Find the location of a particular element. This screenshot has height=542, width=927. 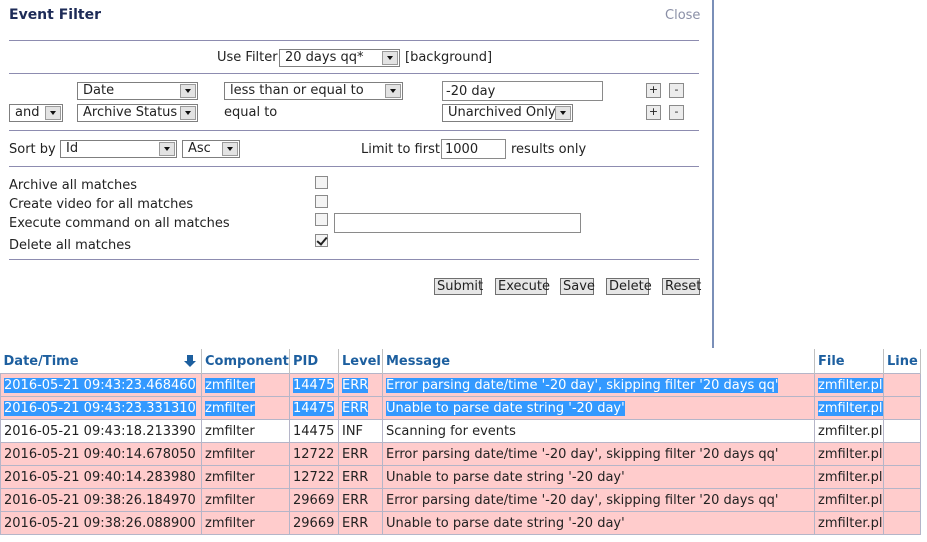

delete-checkbox is located at coordinates (321, 240).